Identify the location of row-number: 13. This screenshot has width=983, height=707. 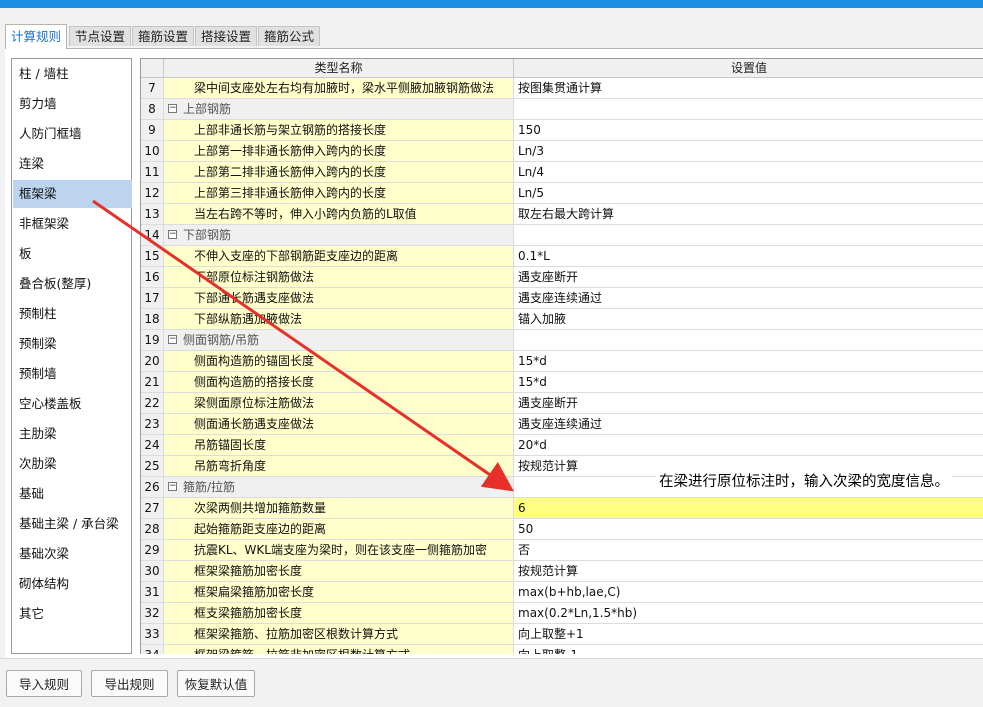
(152, 214).